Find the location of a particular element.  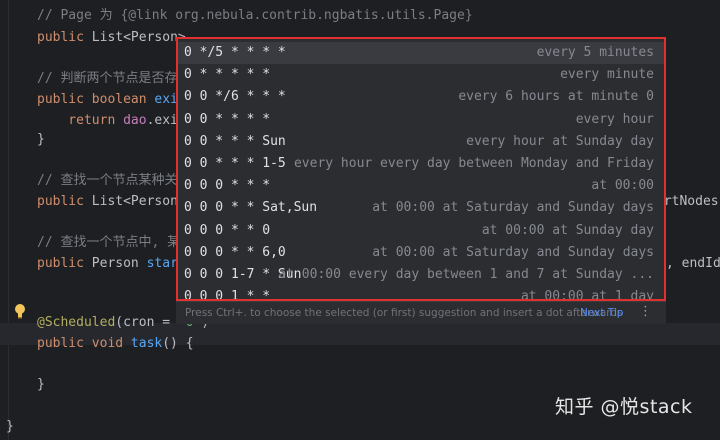

completion-item: 0 */5 * * * * every 5 minutes is located at coordinates (421, 53).